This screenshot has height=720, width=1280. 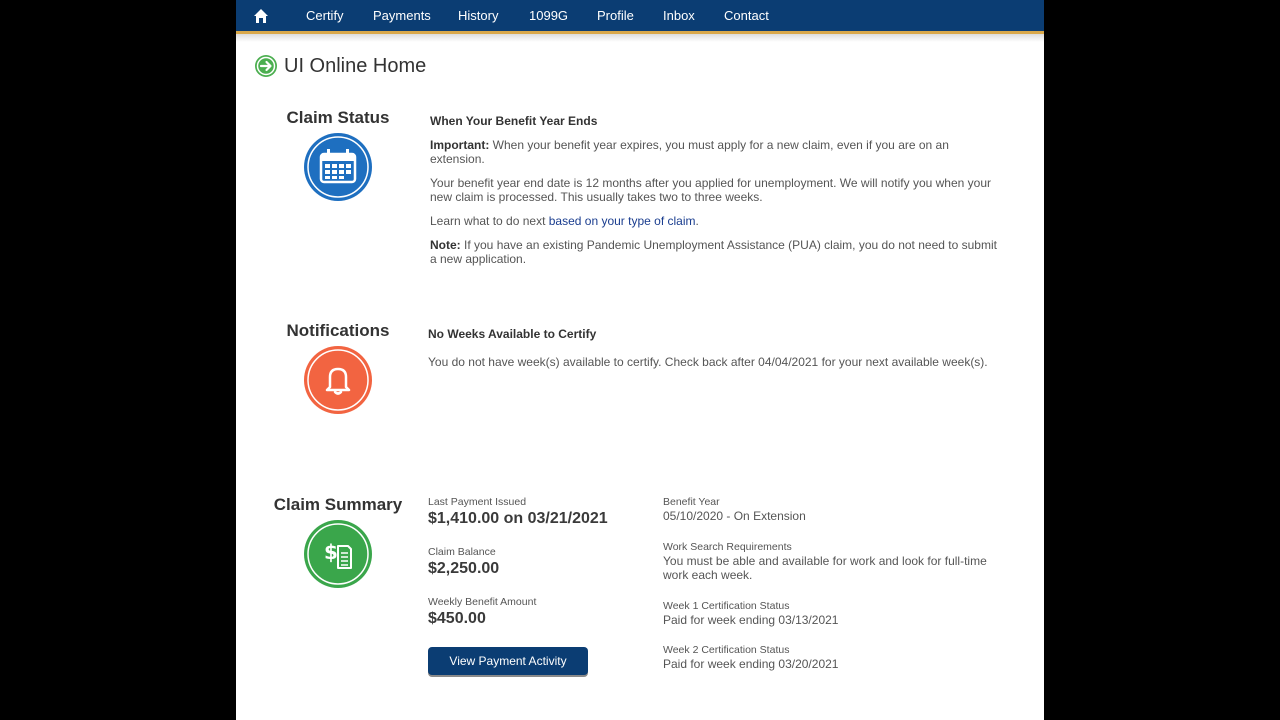 What do you see at coordinates (355, 66) in the screenshot?
I see `page-title: UI Online Home` at bounding box center [355, 66].